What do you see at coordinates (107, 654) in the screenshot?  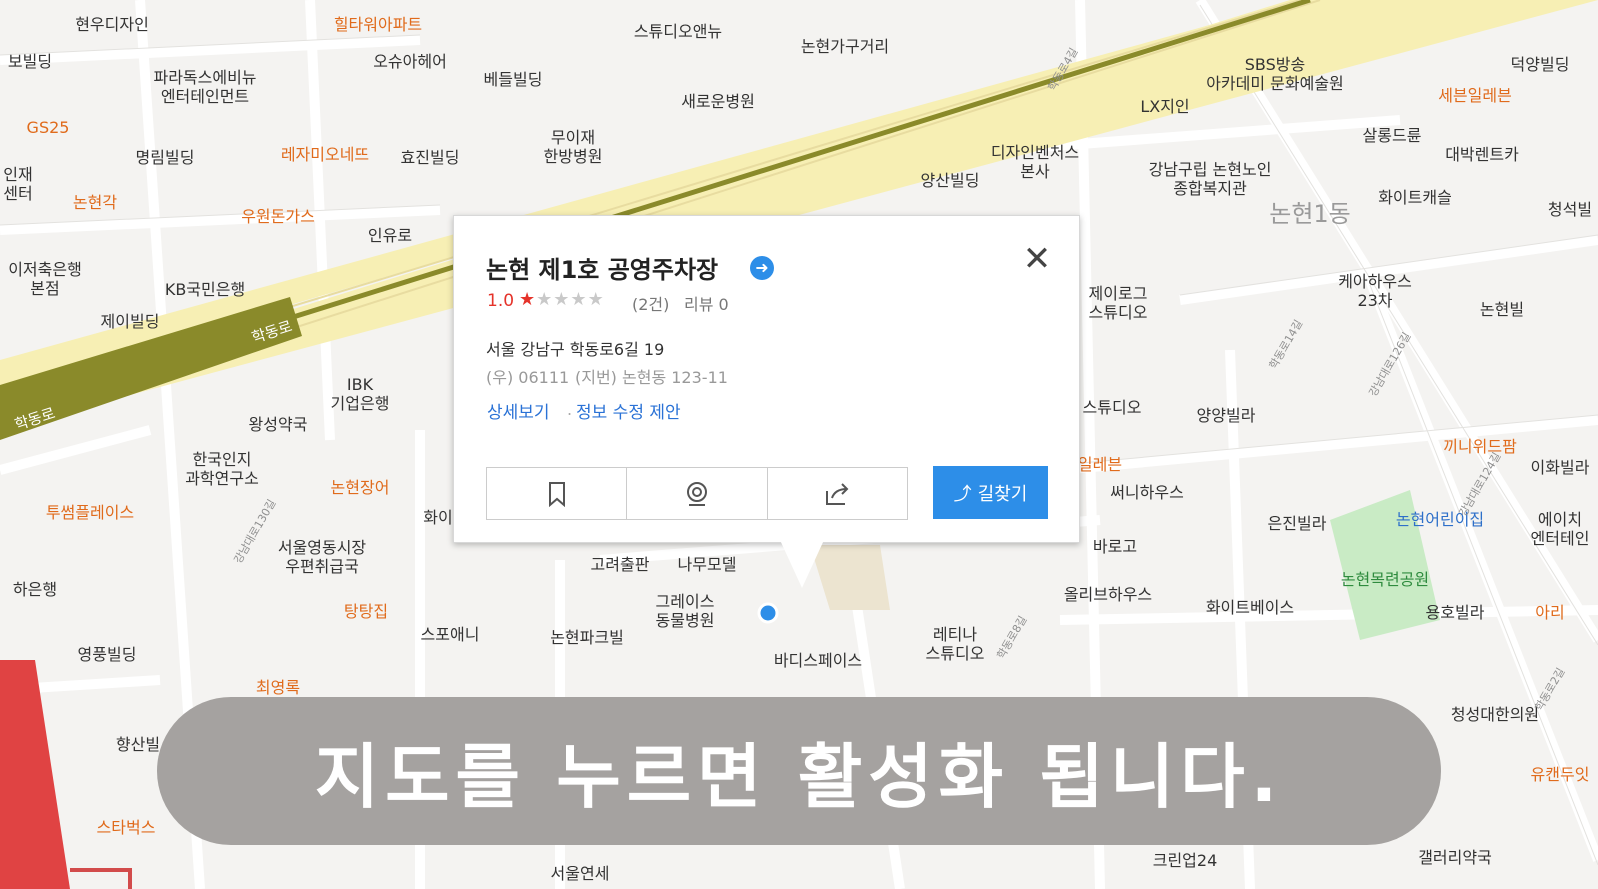 I see `poi-label: 영풍빌딩` at bounding box center [107, 654].